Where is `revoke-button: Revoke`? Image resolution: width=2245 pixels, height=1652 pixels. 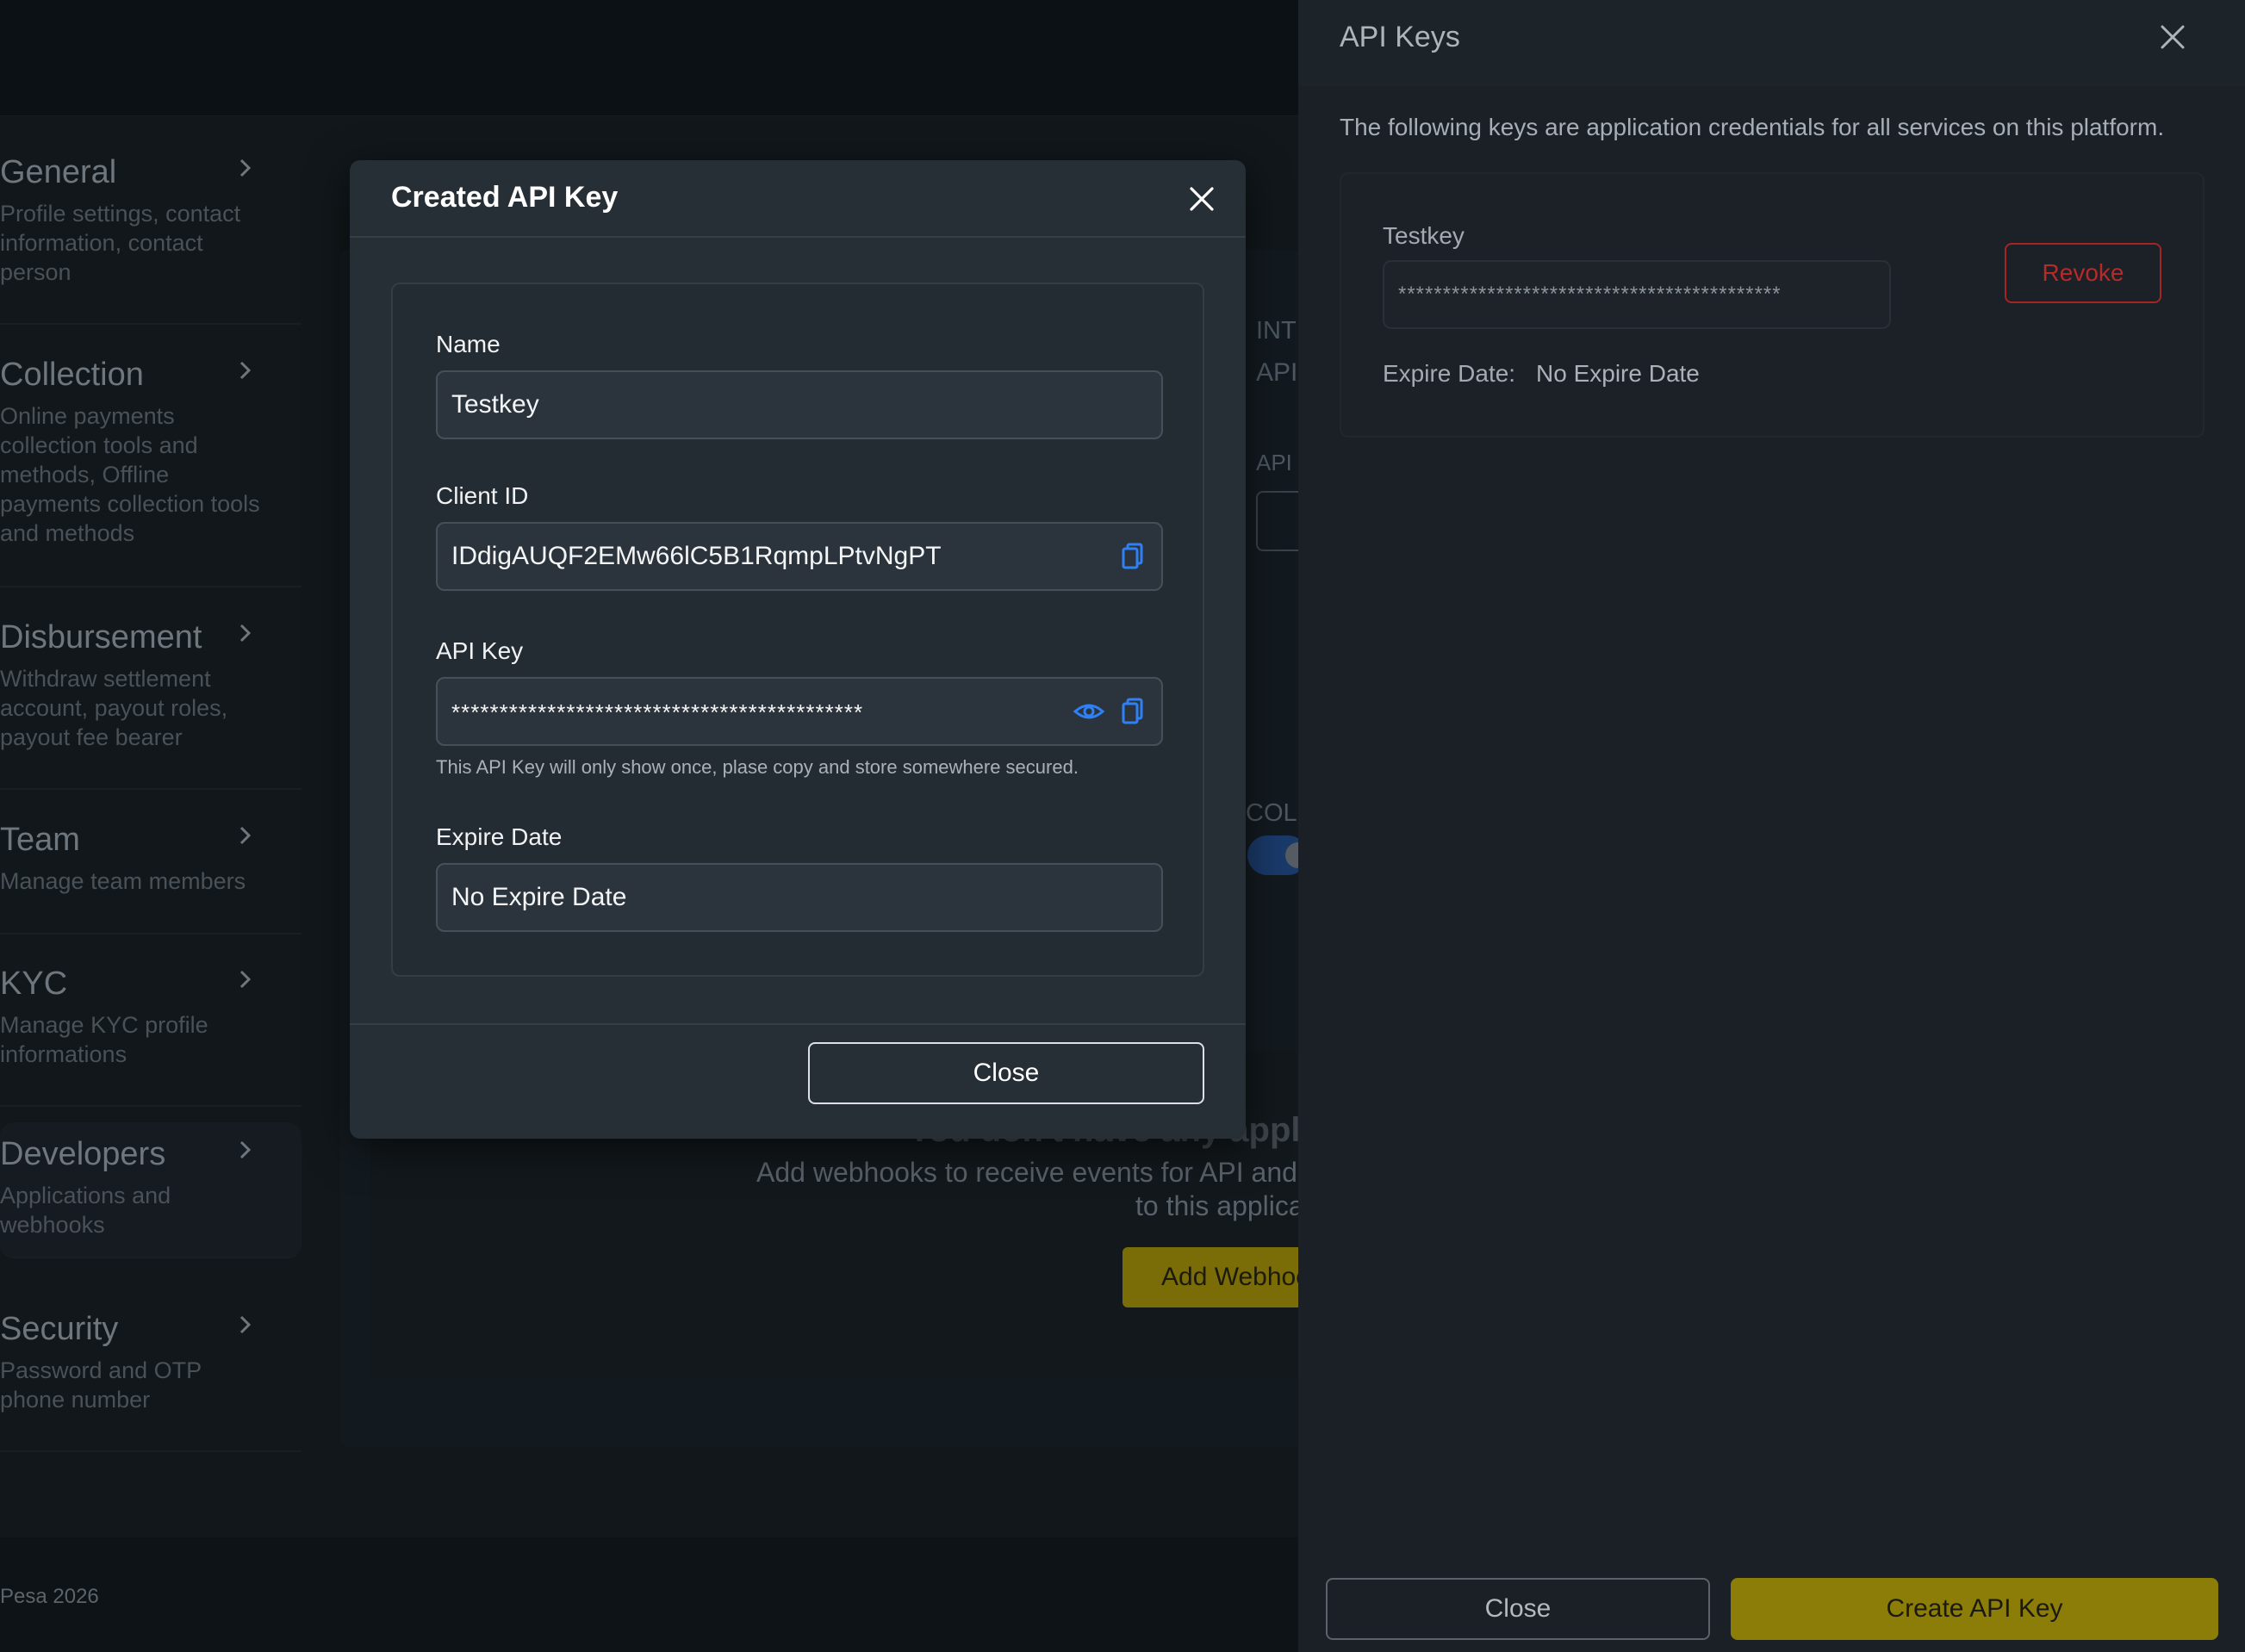 revoke-button: Revoke is located at coordinates (2083, 273).